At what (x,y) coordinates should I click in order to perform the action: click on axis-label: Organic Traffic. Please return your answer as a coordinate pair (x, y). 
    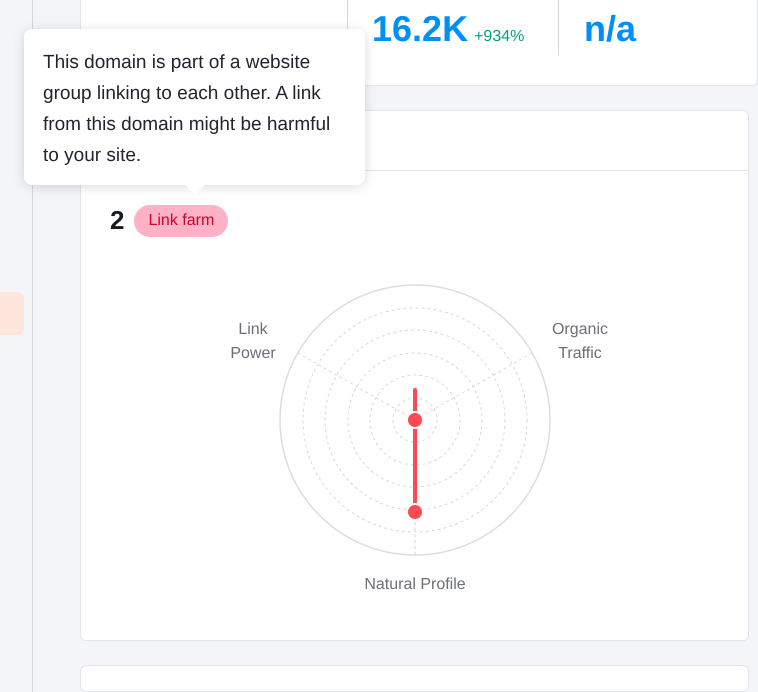
    Looking at the image, I should click on (580, 342).